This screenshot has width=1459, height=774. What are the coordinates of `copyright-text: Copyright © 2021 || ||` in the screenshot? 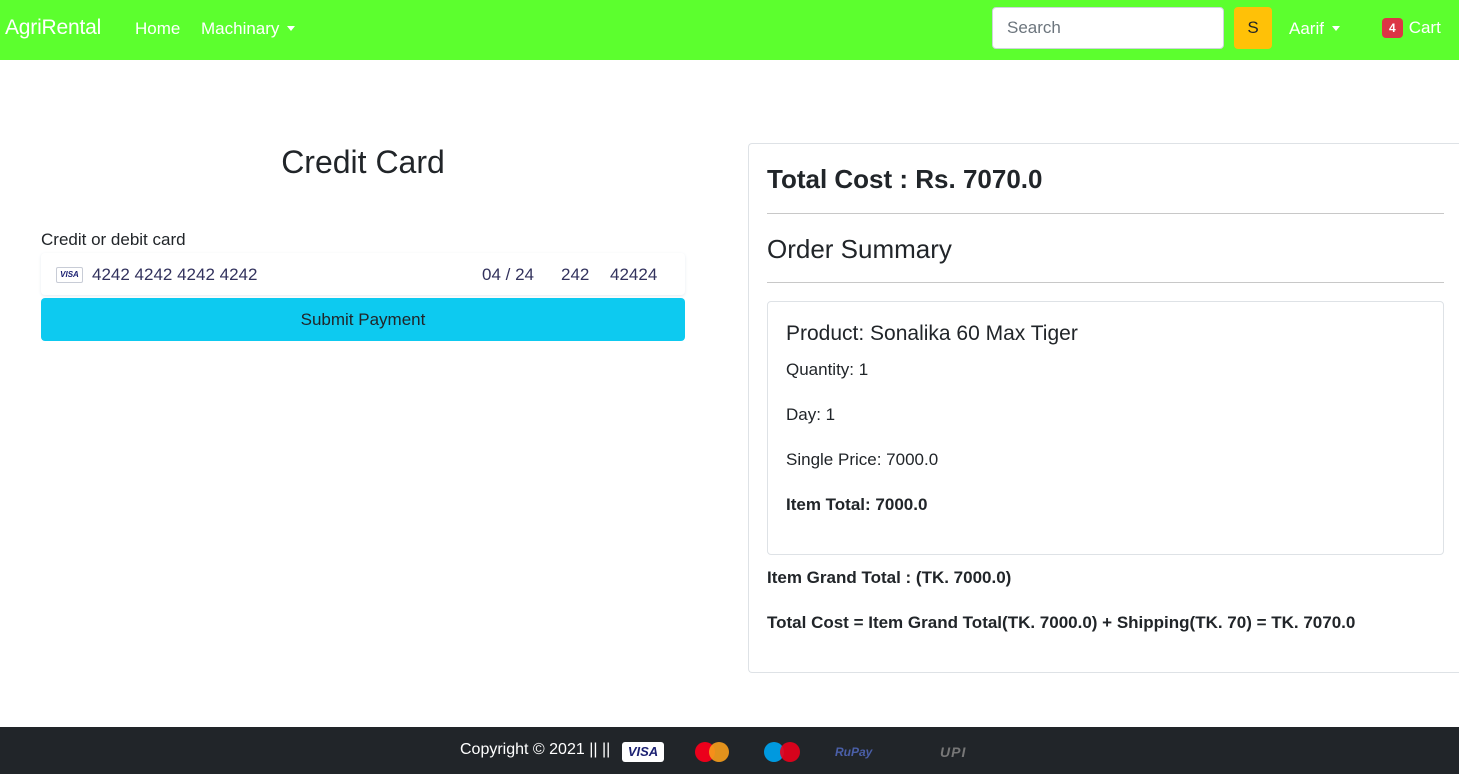 It's located at (535, 749).